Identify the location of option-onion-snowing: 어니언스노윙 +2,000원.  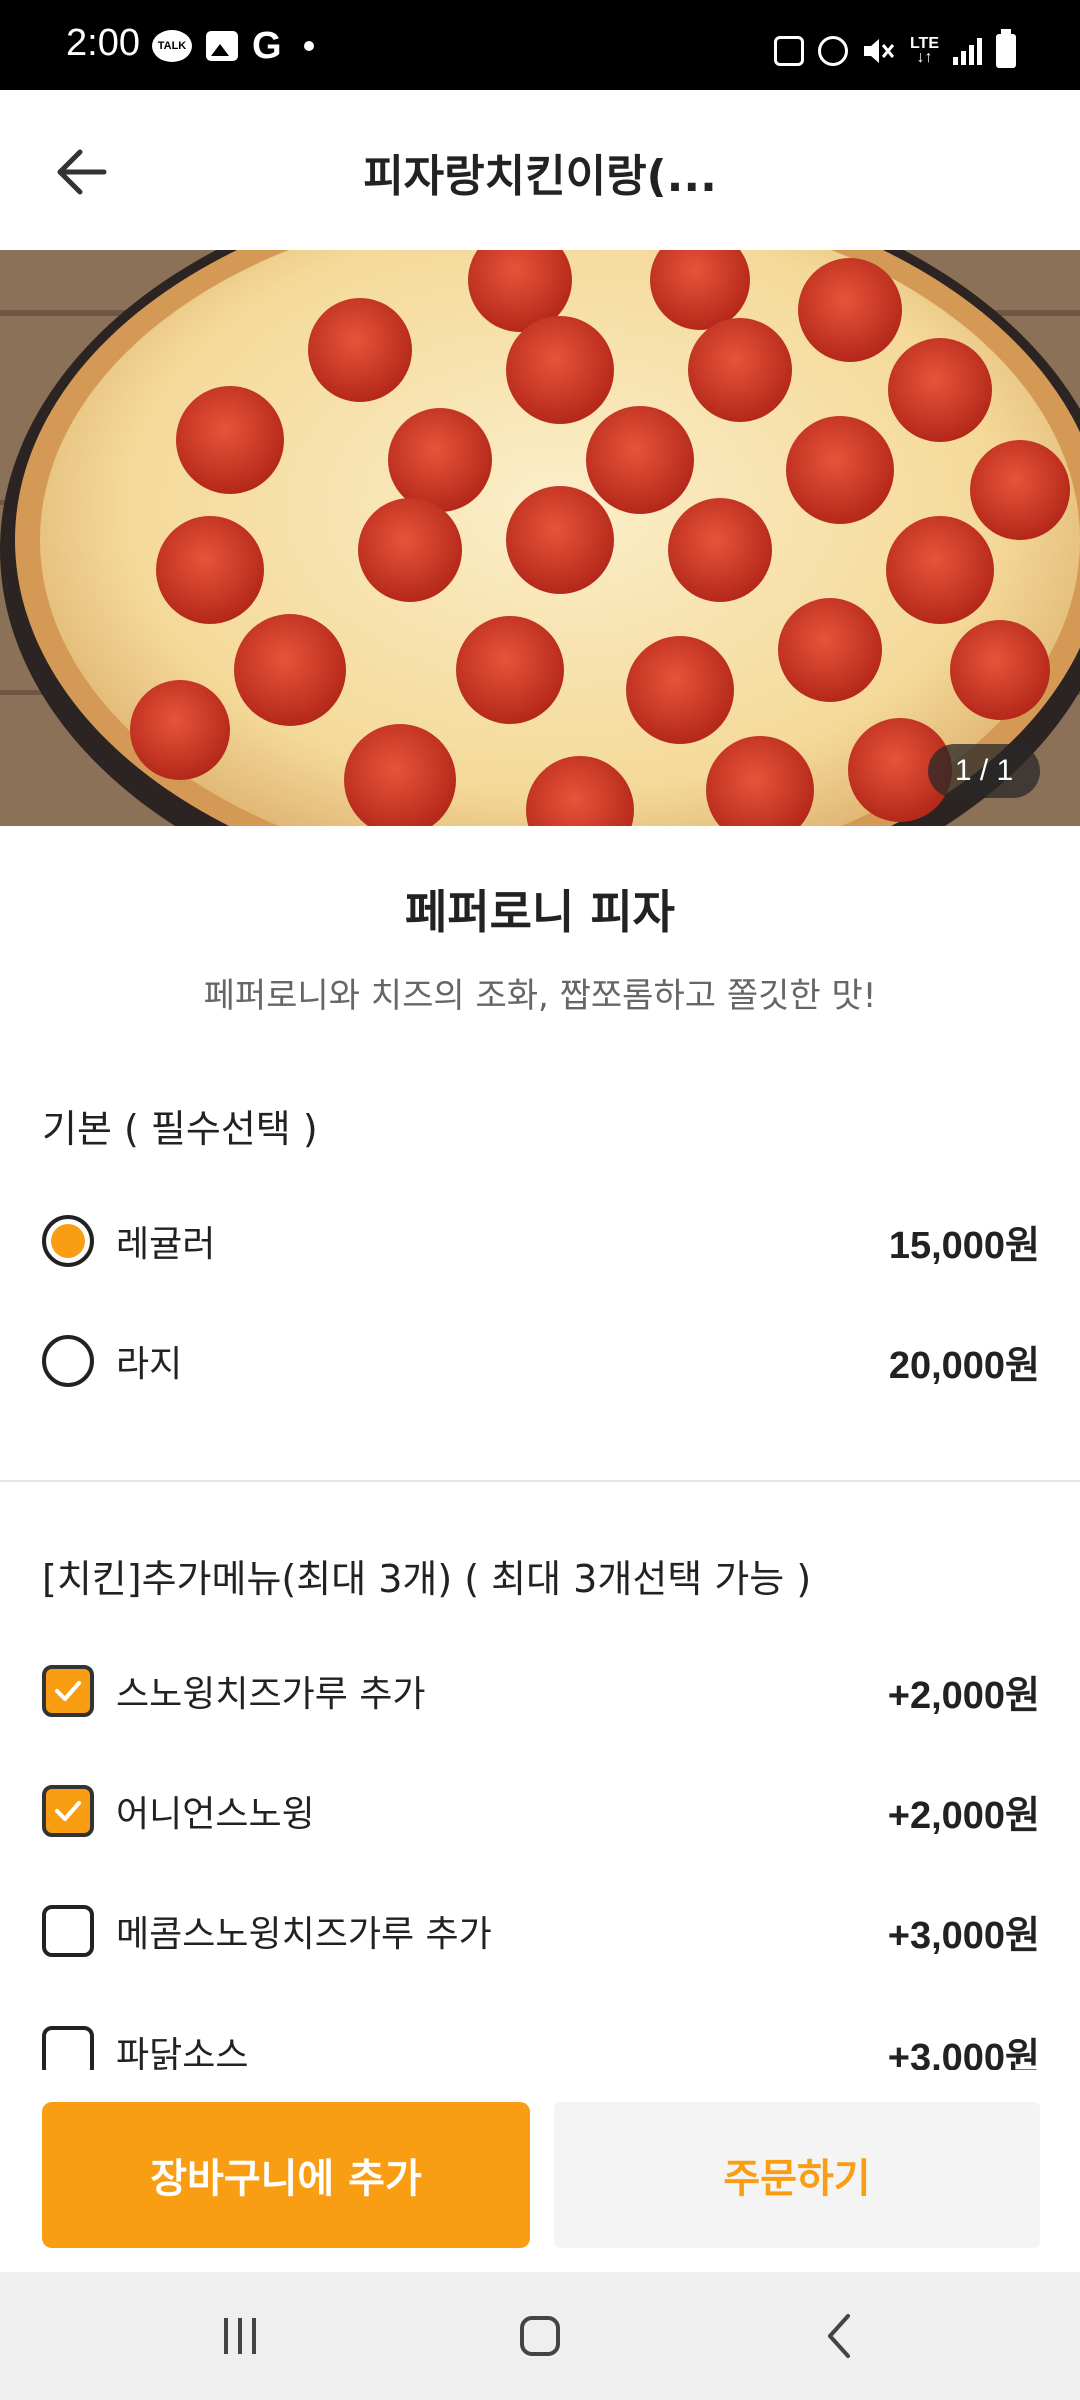
(541, 1811).